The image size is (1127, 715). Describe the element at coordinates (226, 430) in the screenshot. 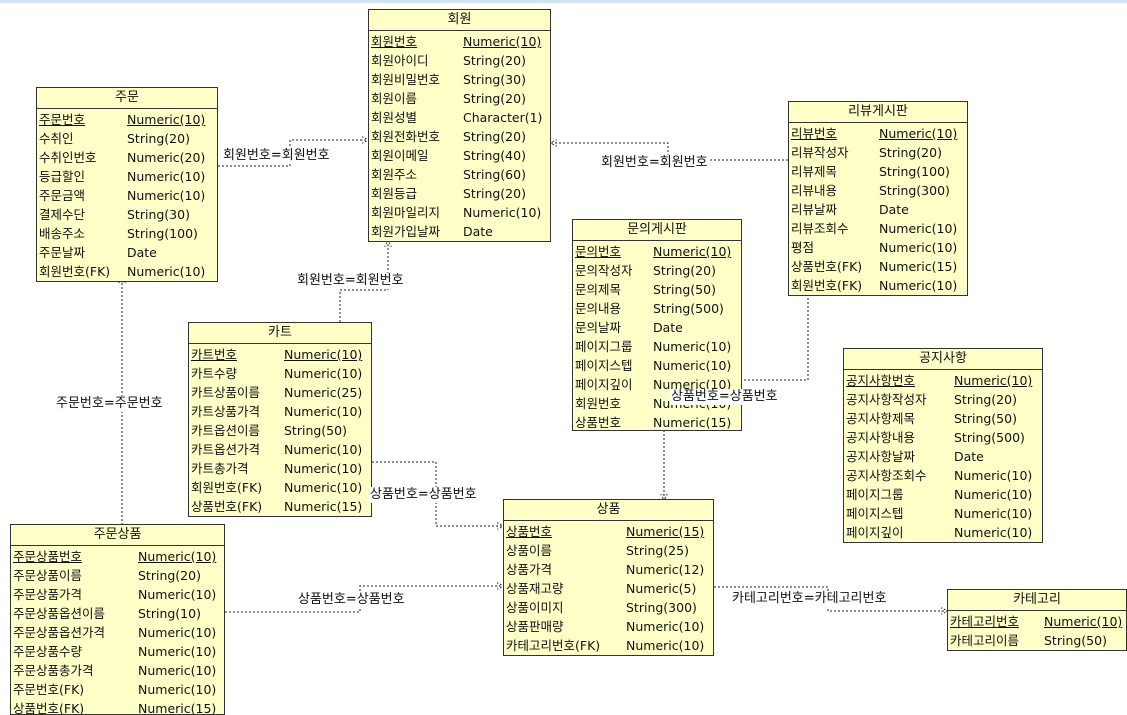

I see `attribute-name: 카트옵션이름` at that location.